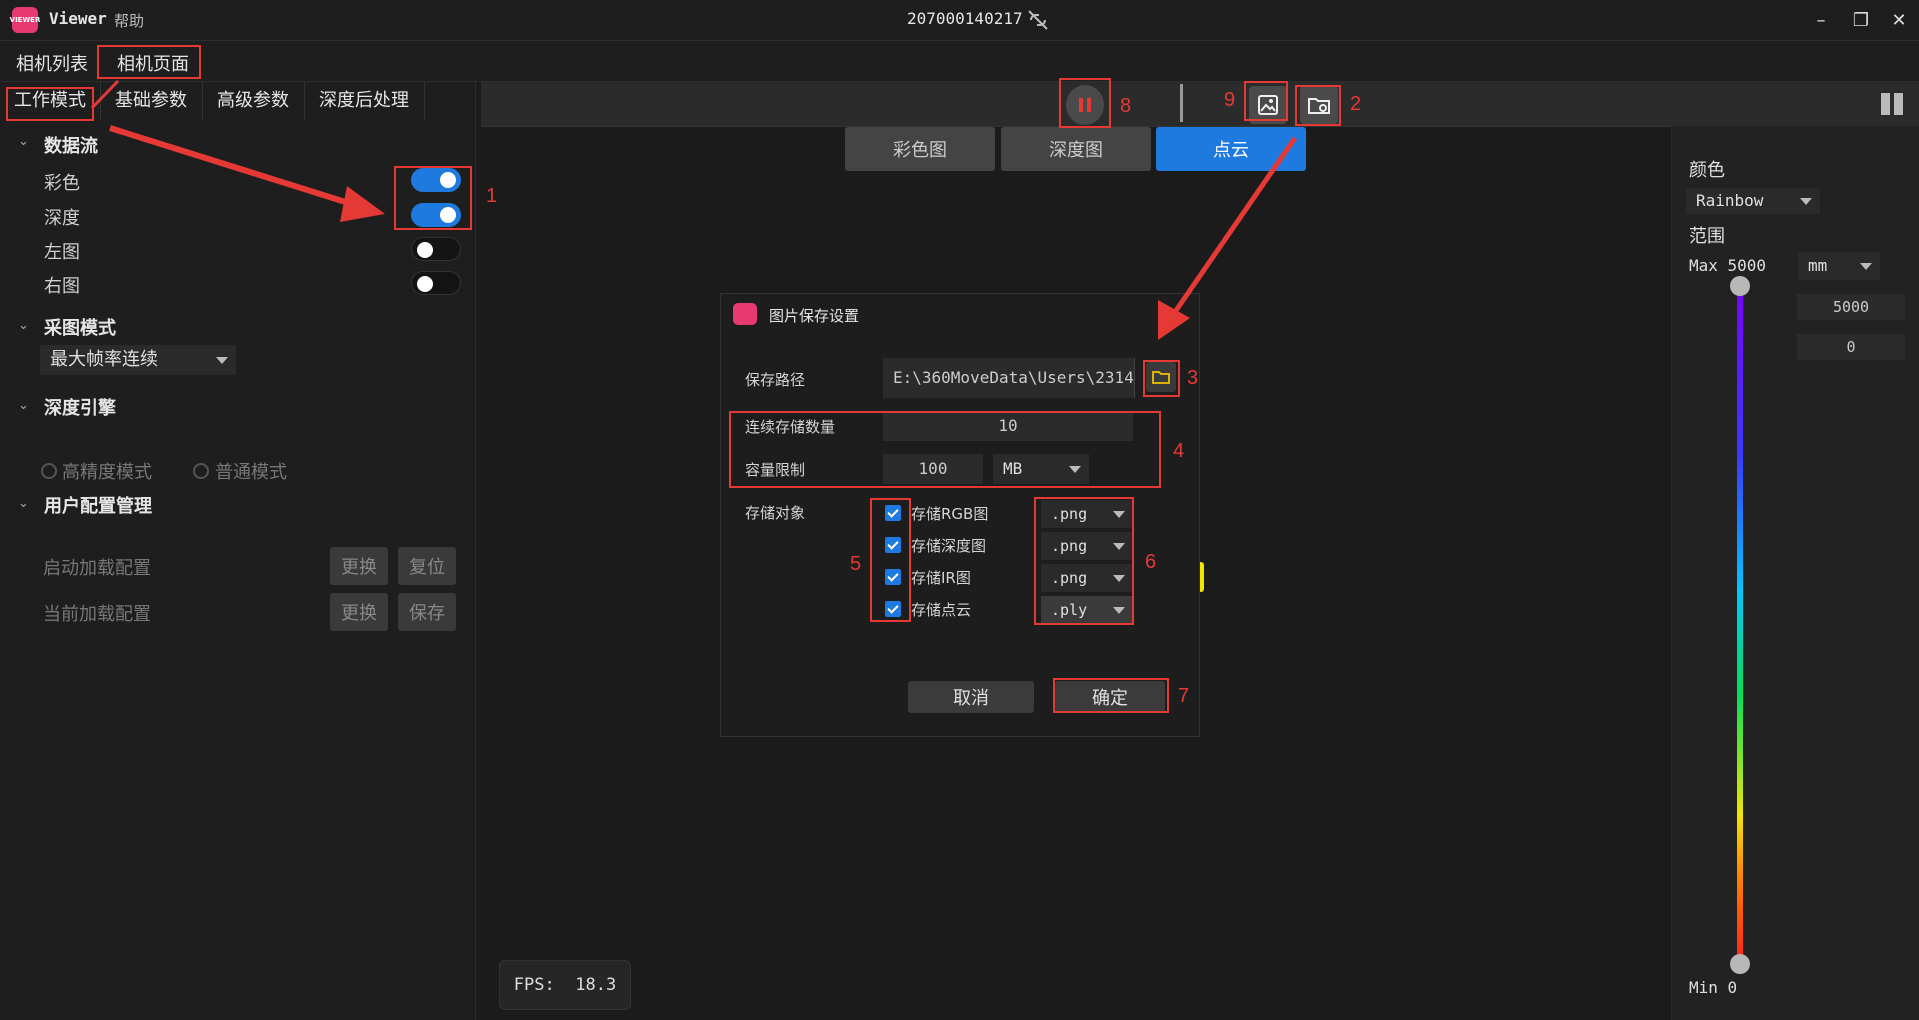  What do you see at coordinates (1821, 20) in the screenshot?
I see `minimize-icon: –` at bounding box center [1821, 20].